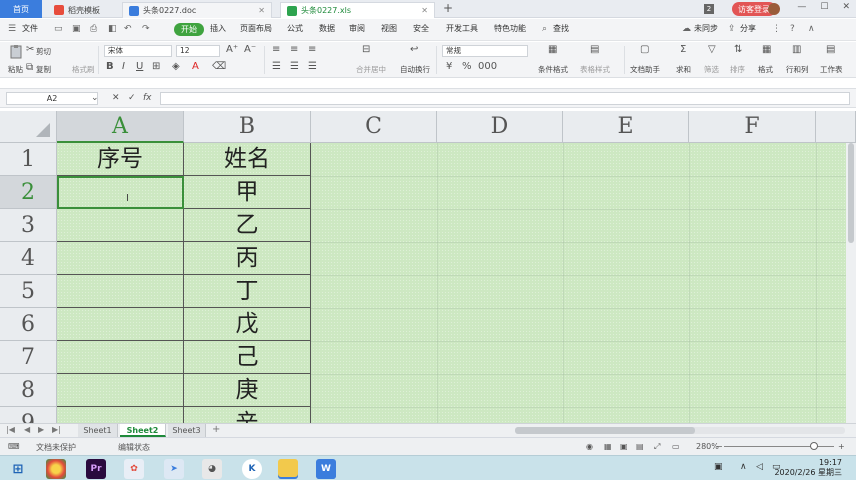  What do you see at coordinates (595, 69) in the screenshot?
I see `table-style-button: 表格样式` at bounding box center [595, 69].